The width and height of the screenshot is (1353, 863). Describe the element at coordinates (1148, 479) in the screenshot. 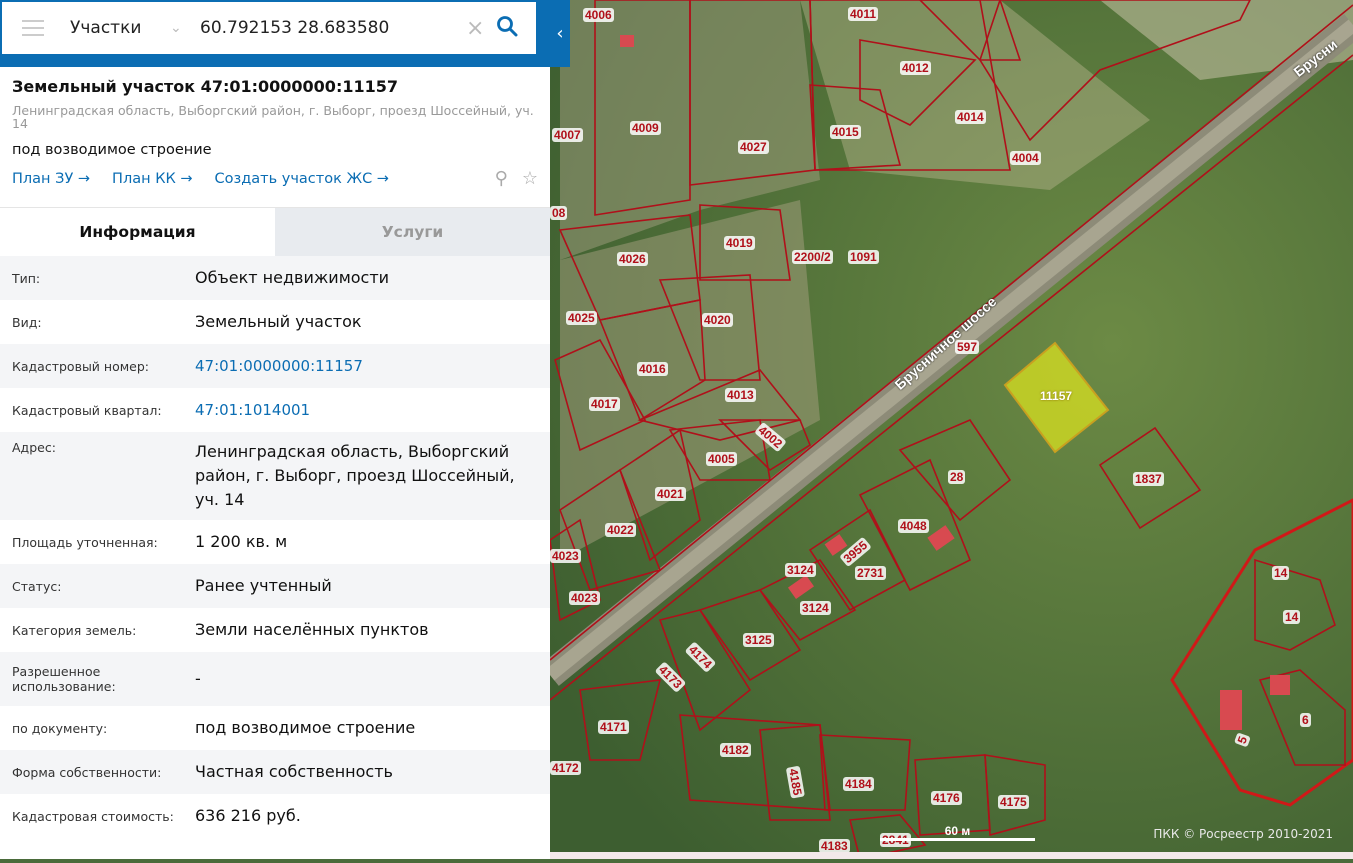

I see `parcel-label: 1837` at that location.